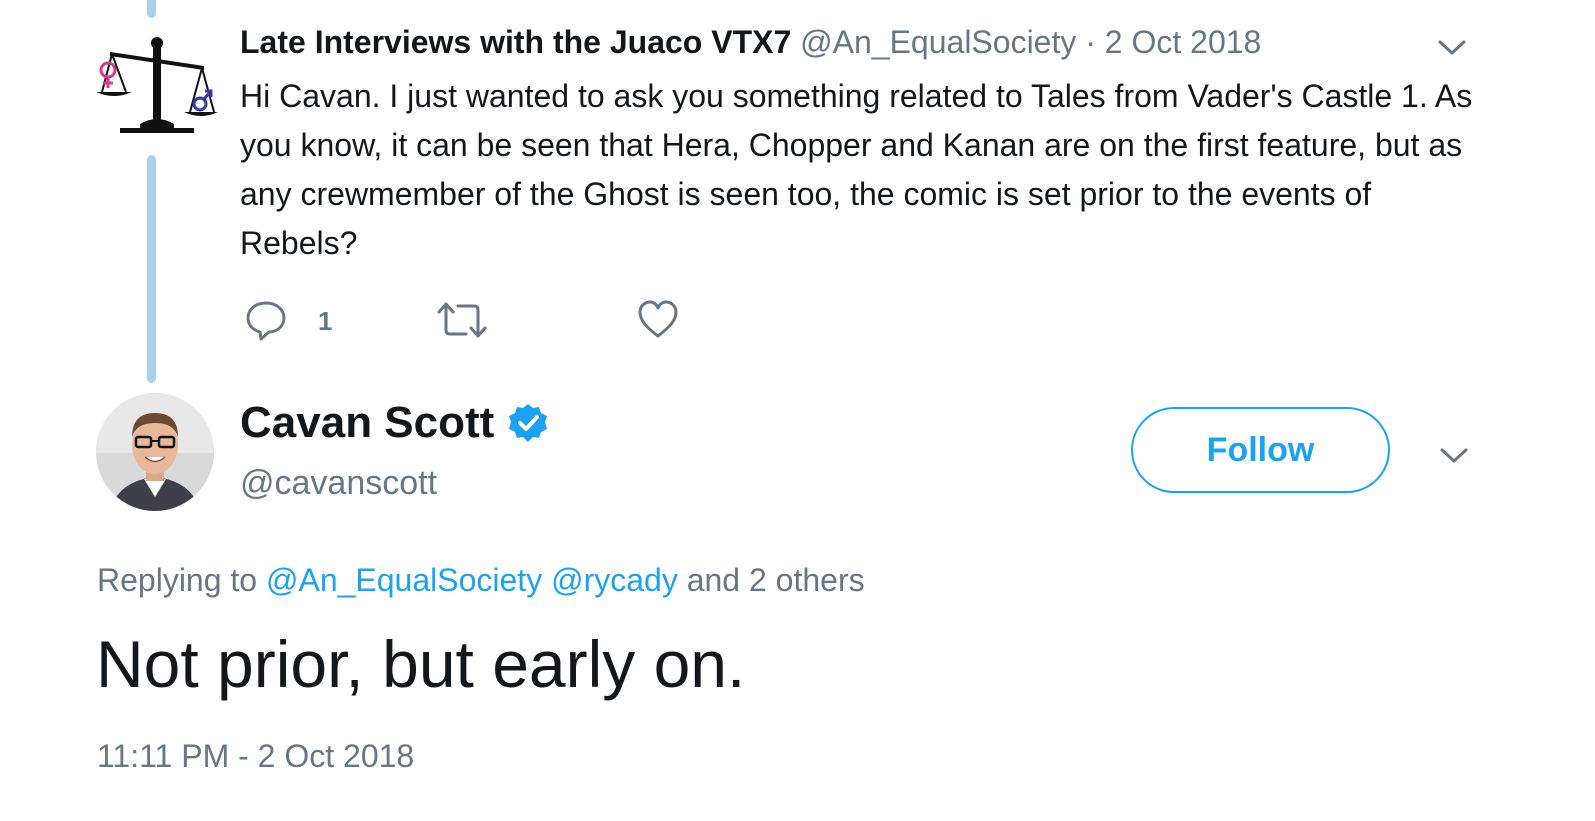 The image size is (1595, 821). Describe the element at coordinates (155, 452) in the screenshot. I see `author-avatar` at that location.